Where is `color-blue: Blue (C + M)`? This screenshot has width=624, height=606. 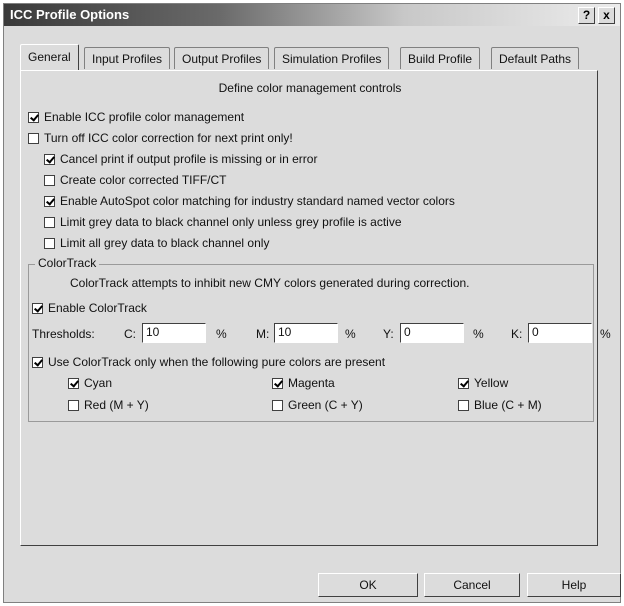
color-blue: Blue (C + M) is located at coordinates (500, 405).